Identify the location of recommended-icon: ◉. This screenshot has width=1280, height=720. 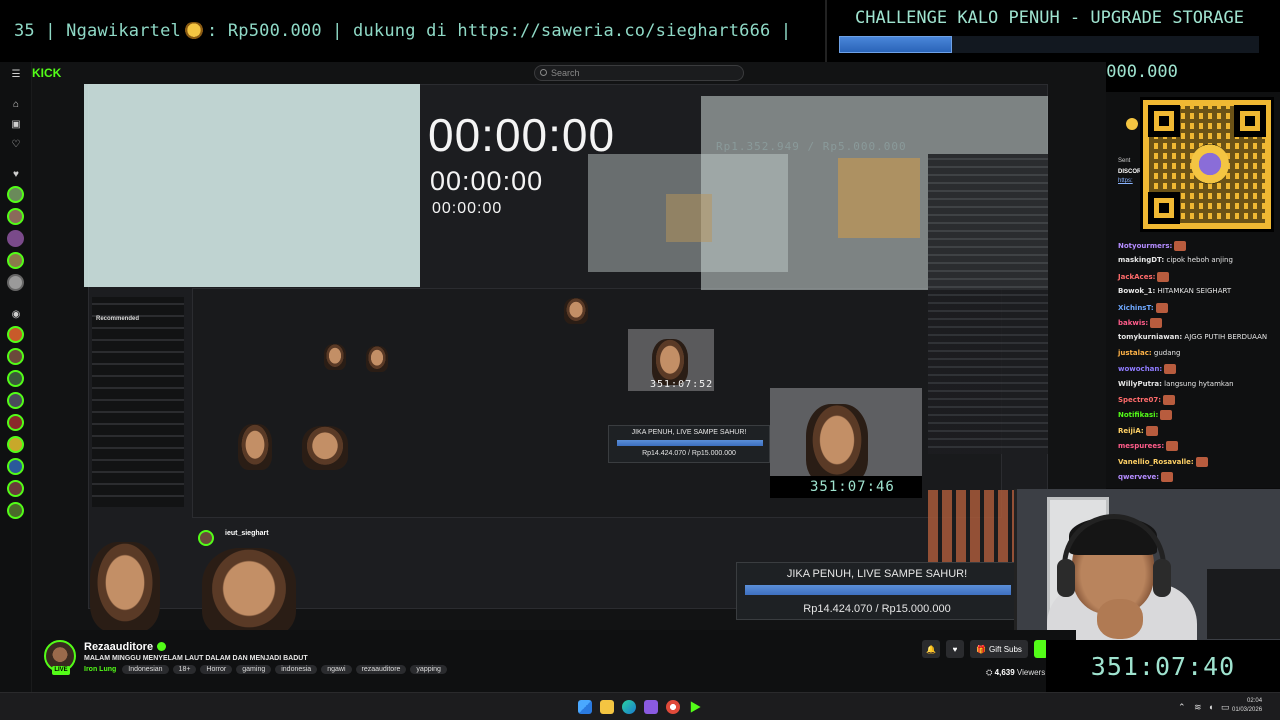
(16, 314).